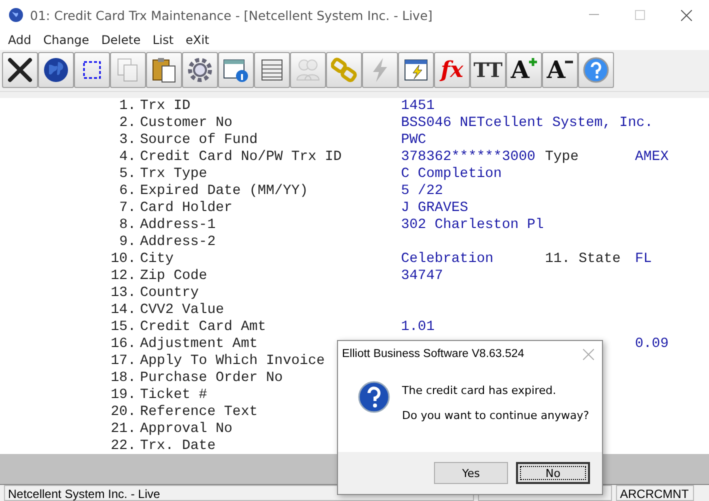 This screenshot has height=501, width=709. Describe the element at coordinates (422, 276) in the screenshot. I see `field-value: 34747` at that location.